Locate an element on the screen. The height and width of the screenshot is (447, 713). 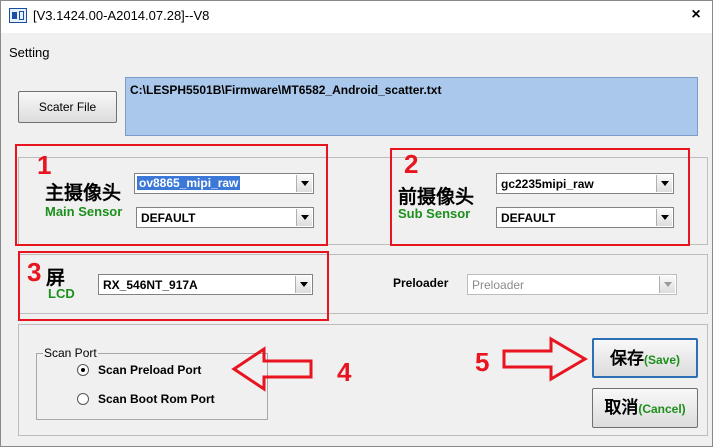
scan-port-title: Scan Port is located at coordinates (70, 353).